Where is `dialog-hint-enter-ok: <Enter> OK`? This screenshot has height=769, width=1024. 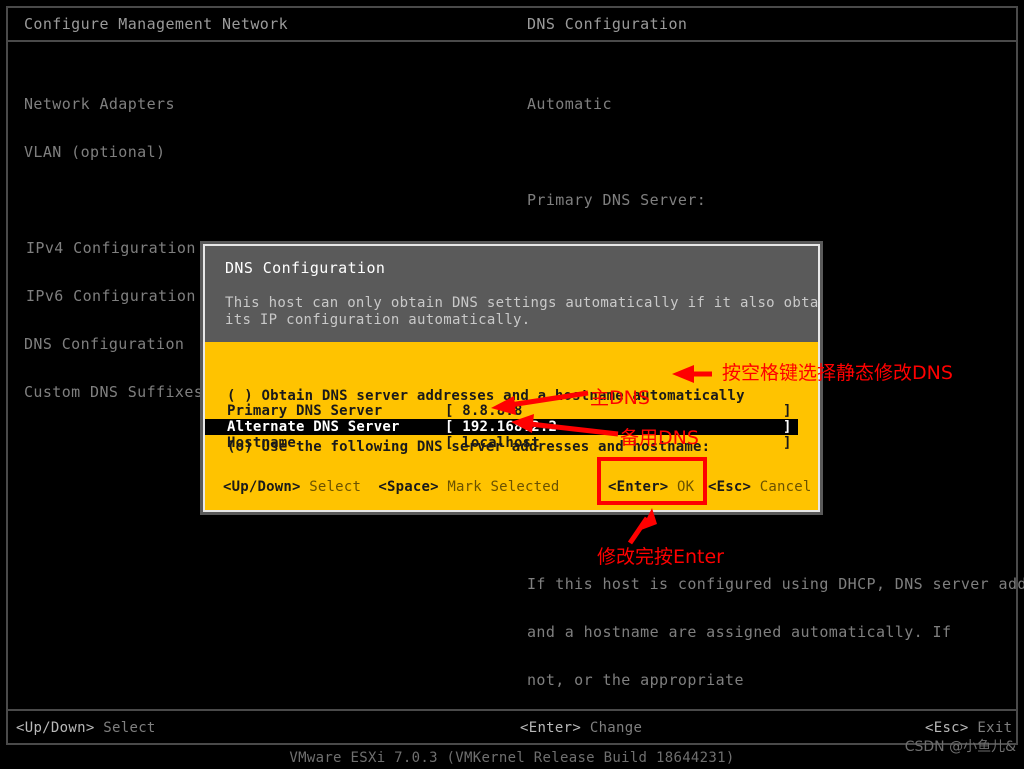
dialog-hint-enter-ok: <Enter> OK is located at coordinates (651, 487).